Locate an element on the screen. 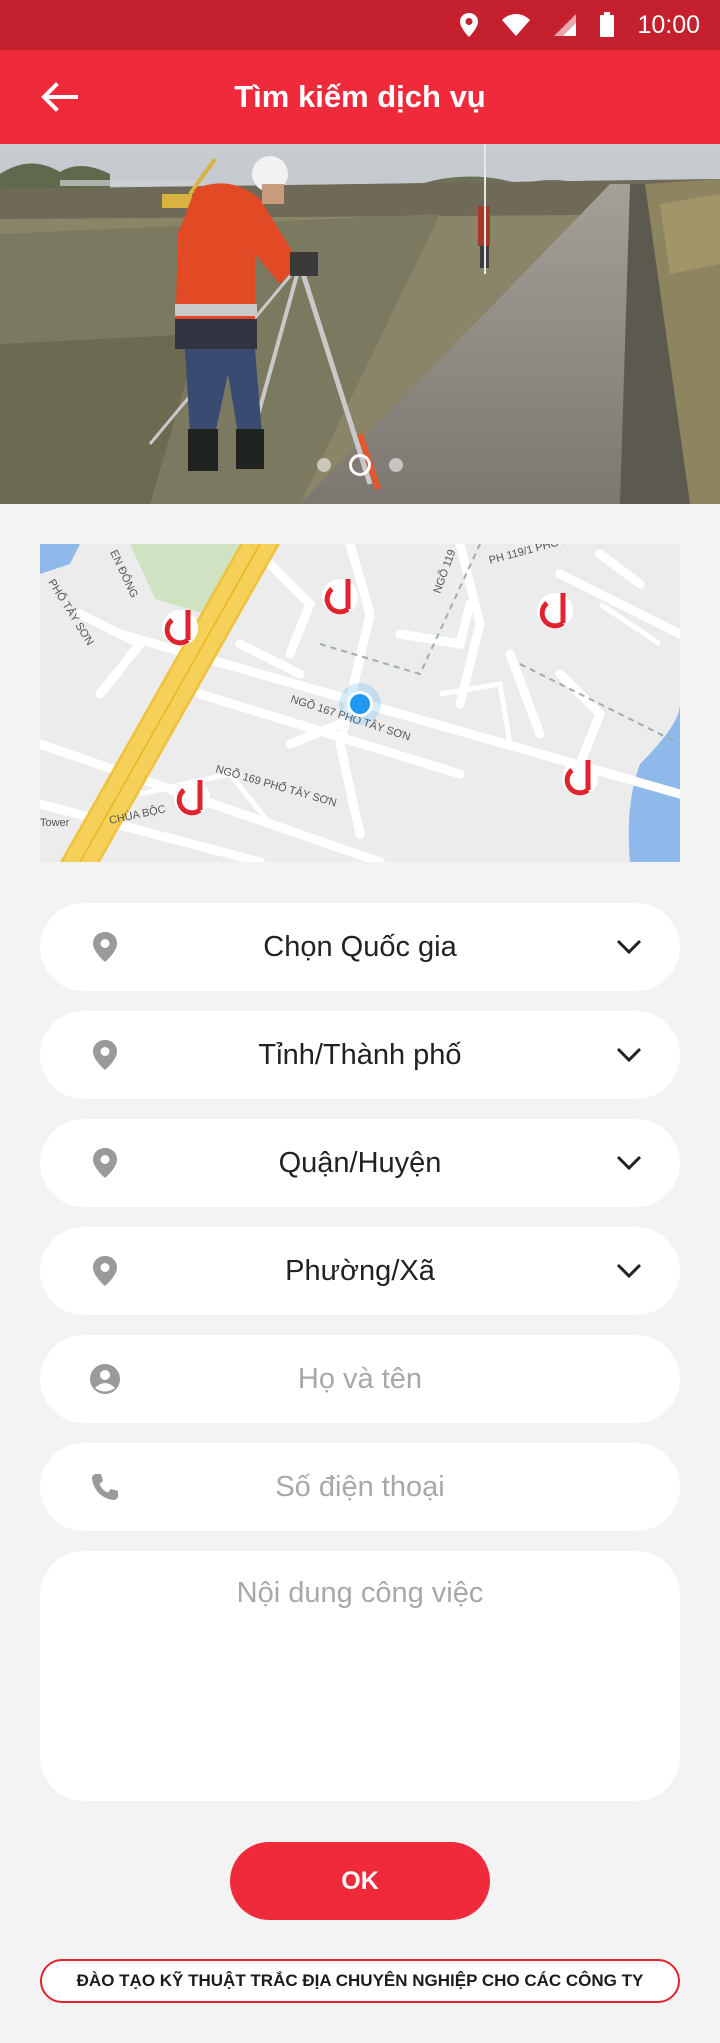  arrow-left-icon is located at coordinates (59, 97).